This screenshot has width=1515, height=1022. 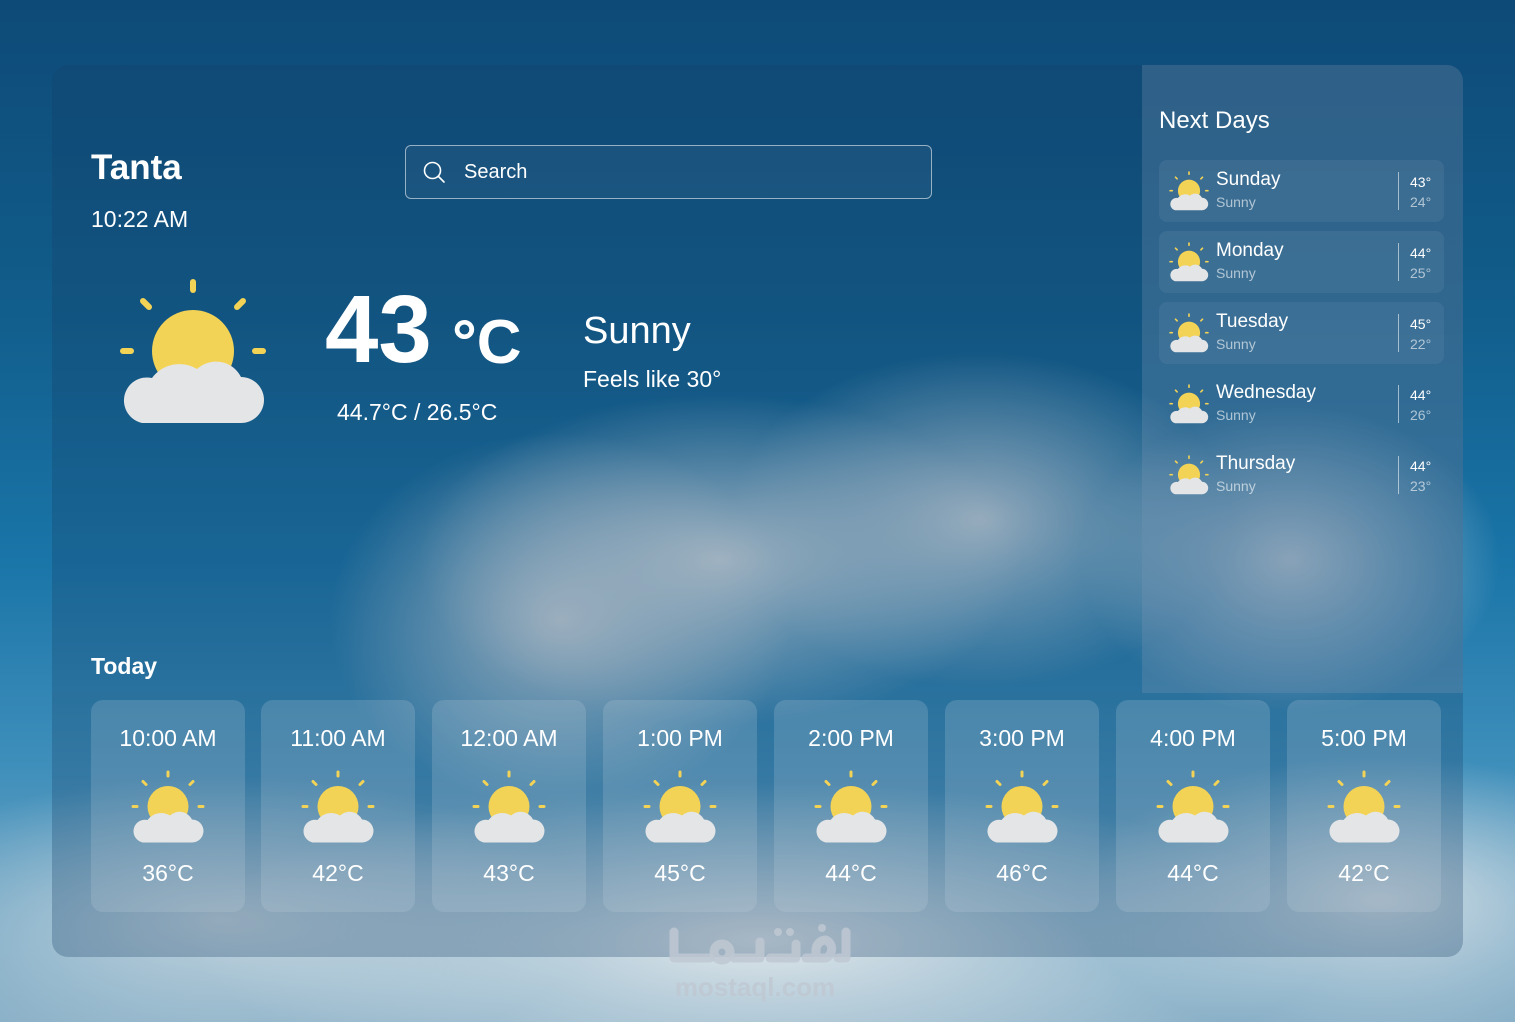 What do you see at coordinates (1301, 262) in the screenshot?
I see `day-item-monday: Monday Sunny 44° 25°` at bounding box center [1301, 262].